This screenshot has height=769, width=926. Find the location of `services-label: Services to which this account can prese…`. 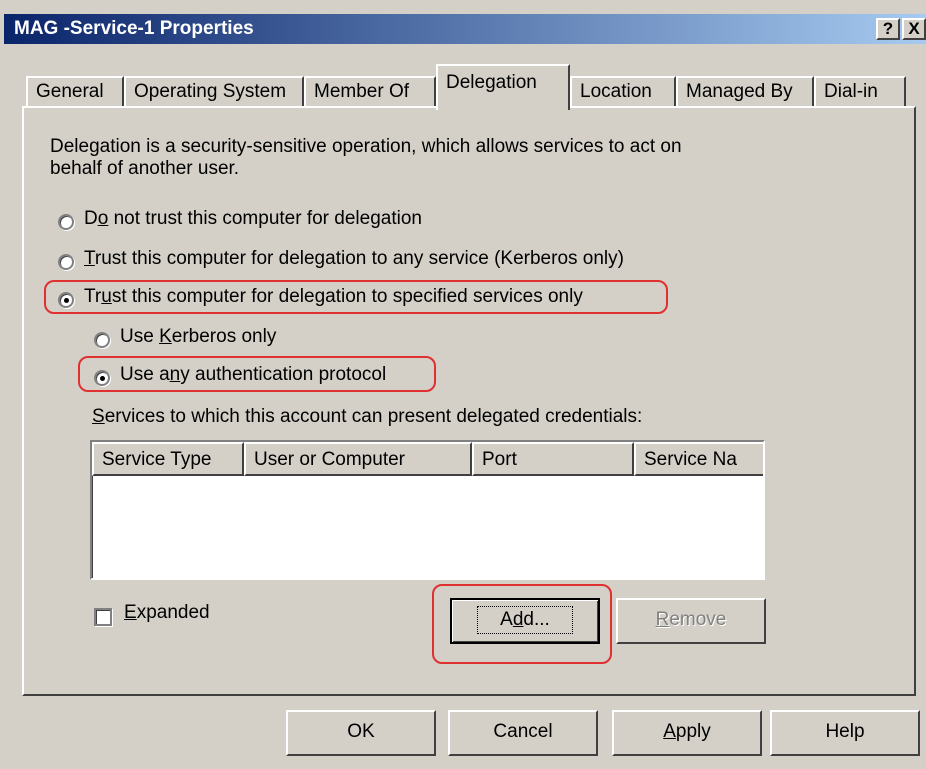

services-label: Services to which this account can prese… is located at coordinates (367, 417).